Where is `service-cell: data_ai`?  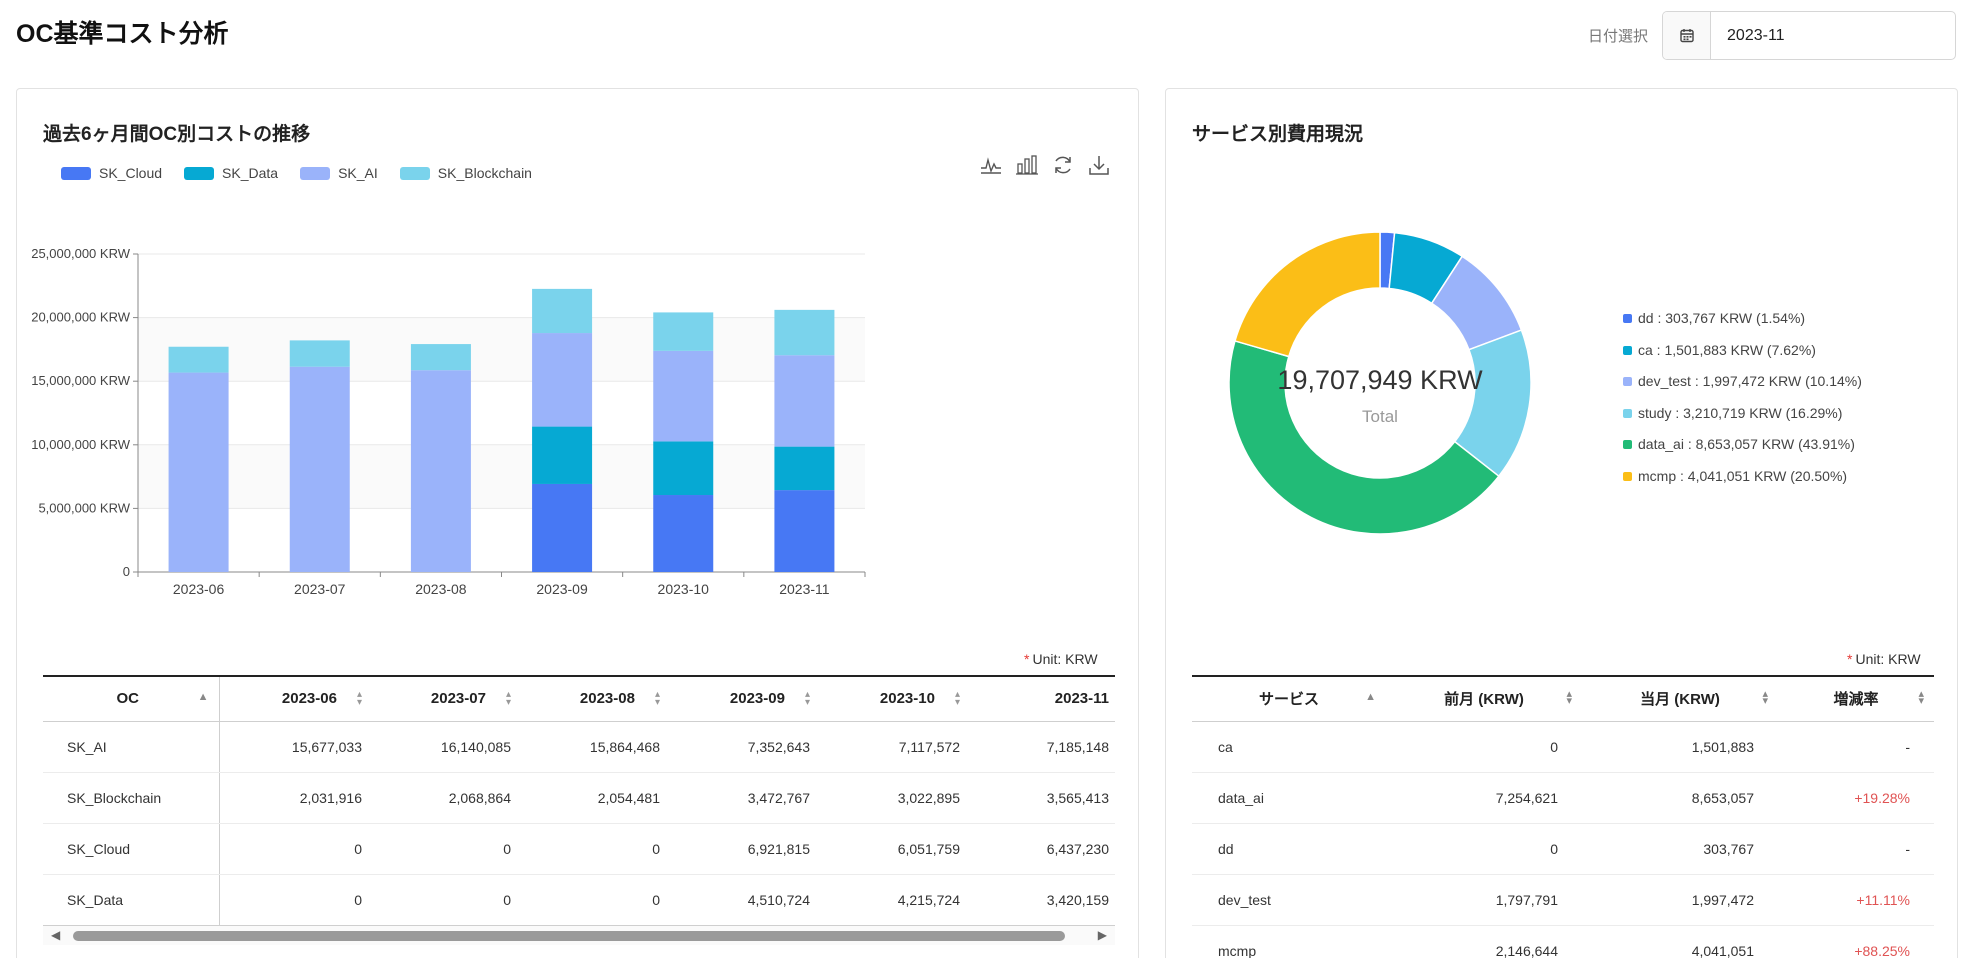
service-cell: data_ai is located at coordinates (1289, 798).